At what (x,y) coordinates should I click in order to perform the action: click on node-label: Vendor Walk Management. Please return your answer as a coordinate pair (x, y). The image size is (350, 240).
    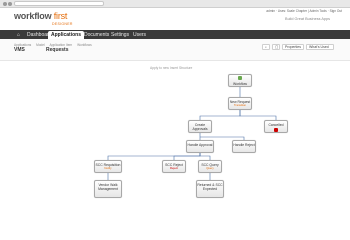
    Looking at the image, I should click on (108, 187).